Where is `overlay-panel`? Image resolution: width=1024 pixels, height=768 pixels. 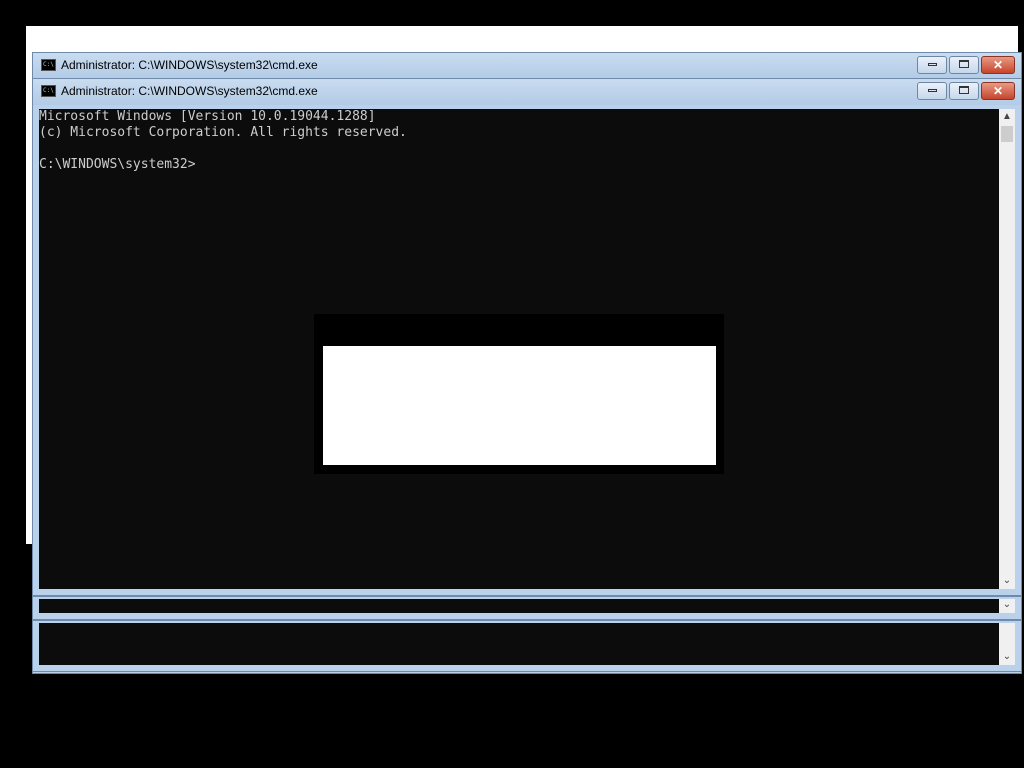 overlay-panel is located at coordinates (519, 405).